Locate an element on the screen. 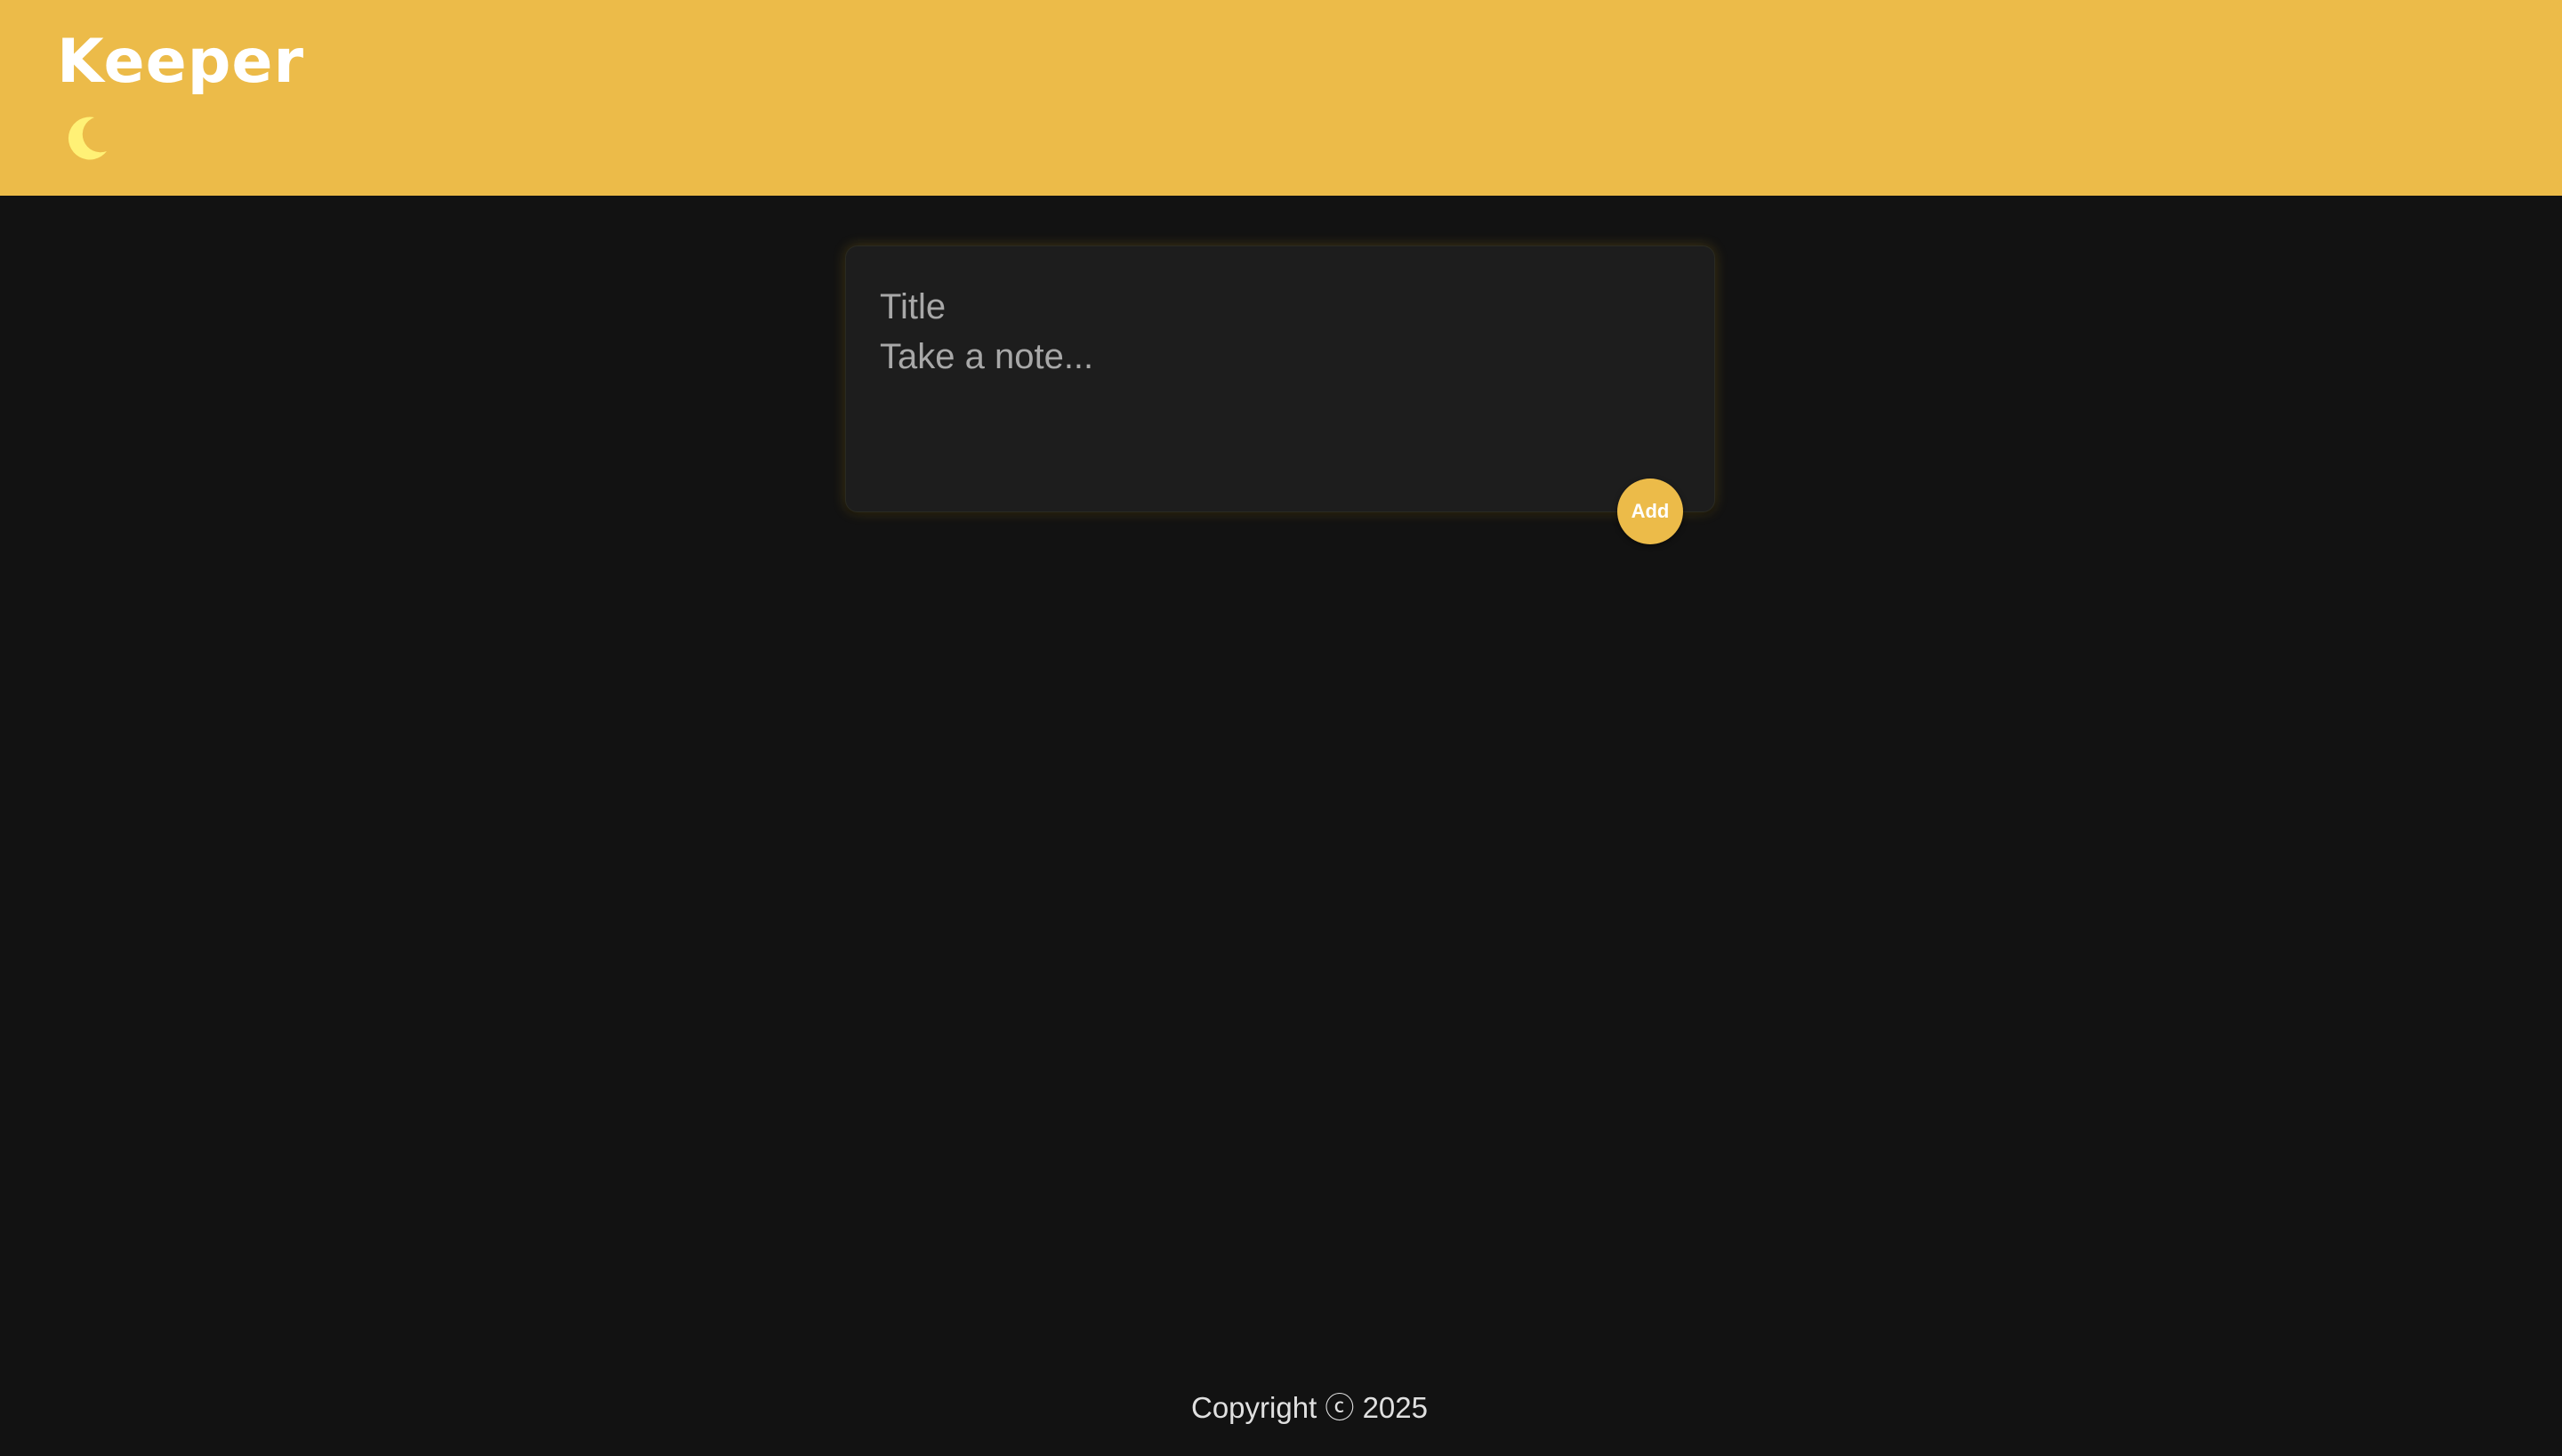 This screenshot has width=2562, height=1456. moon-icon is located at coordinates (87, 138).